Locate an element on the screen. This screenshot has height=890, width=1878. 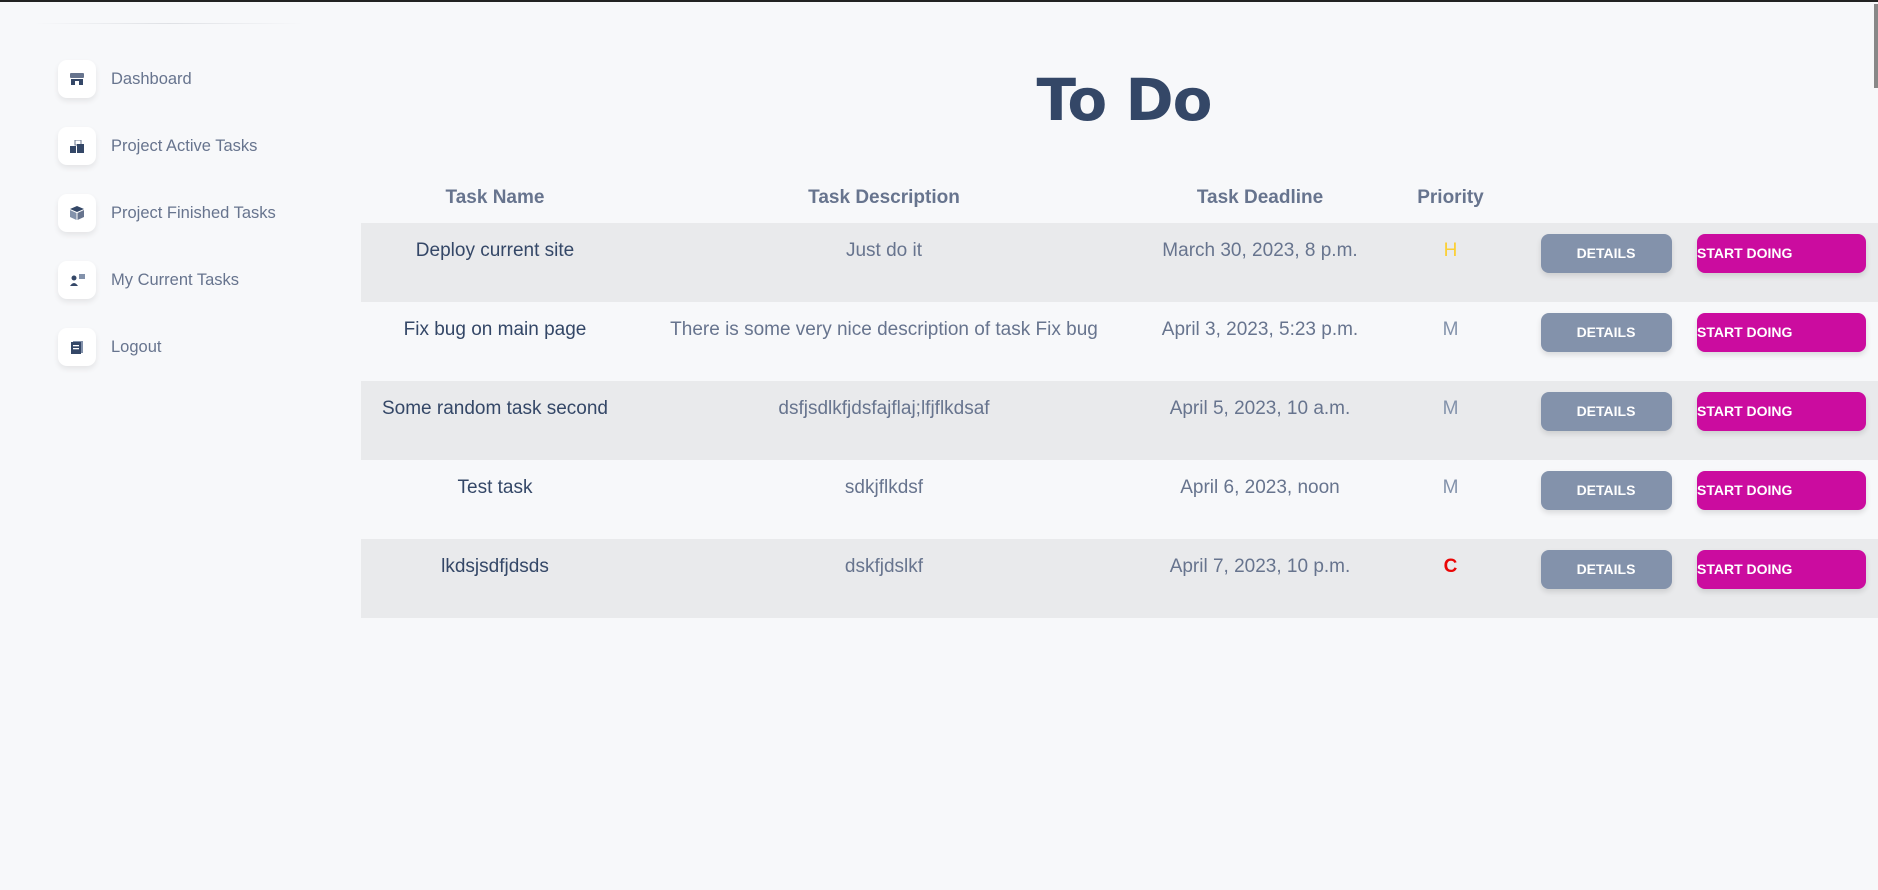
sidebar-item-label: Project Active Tasks is located at coordinates (184, 145).